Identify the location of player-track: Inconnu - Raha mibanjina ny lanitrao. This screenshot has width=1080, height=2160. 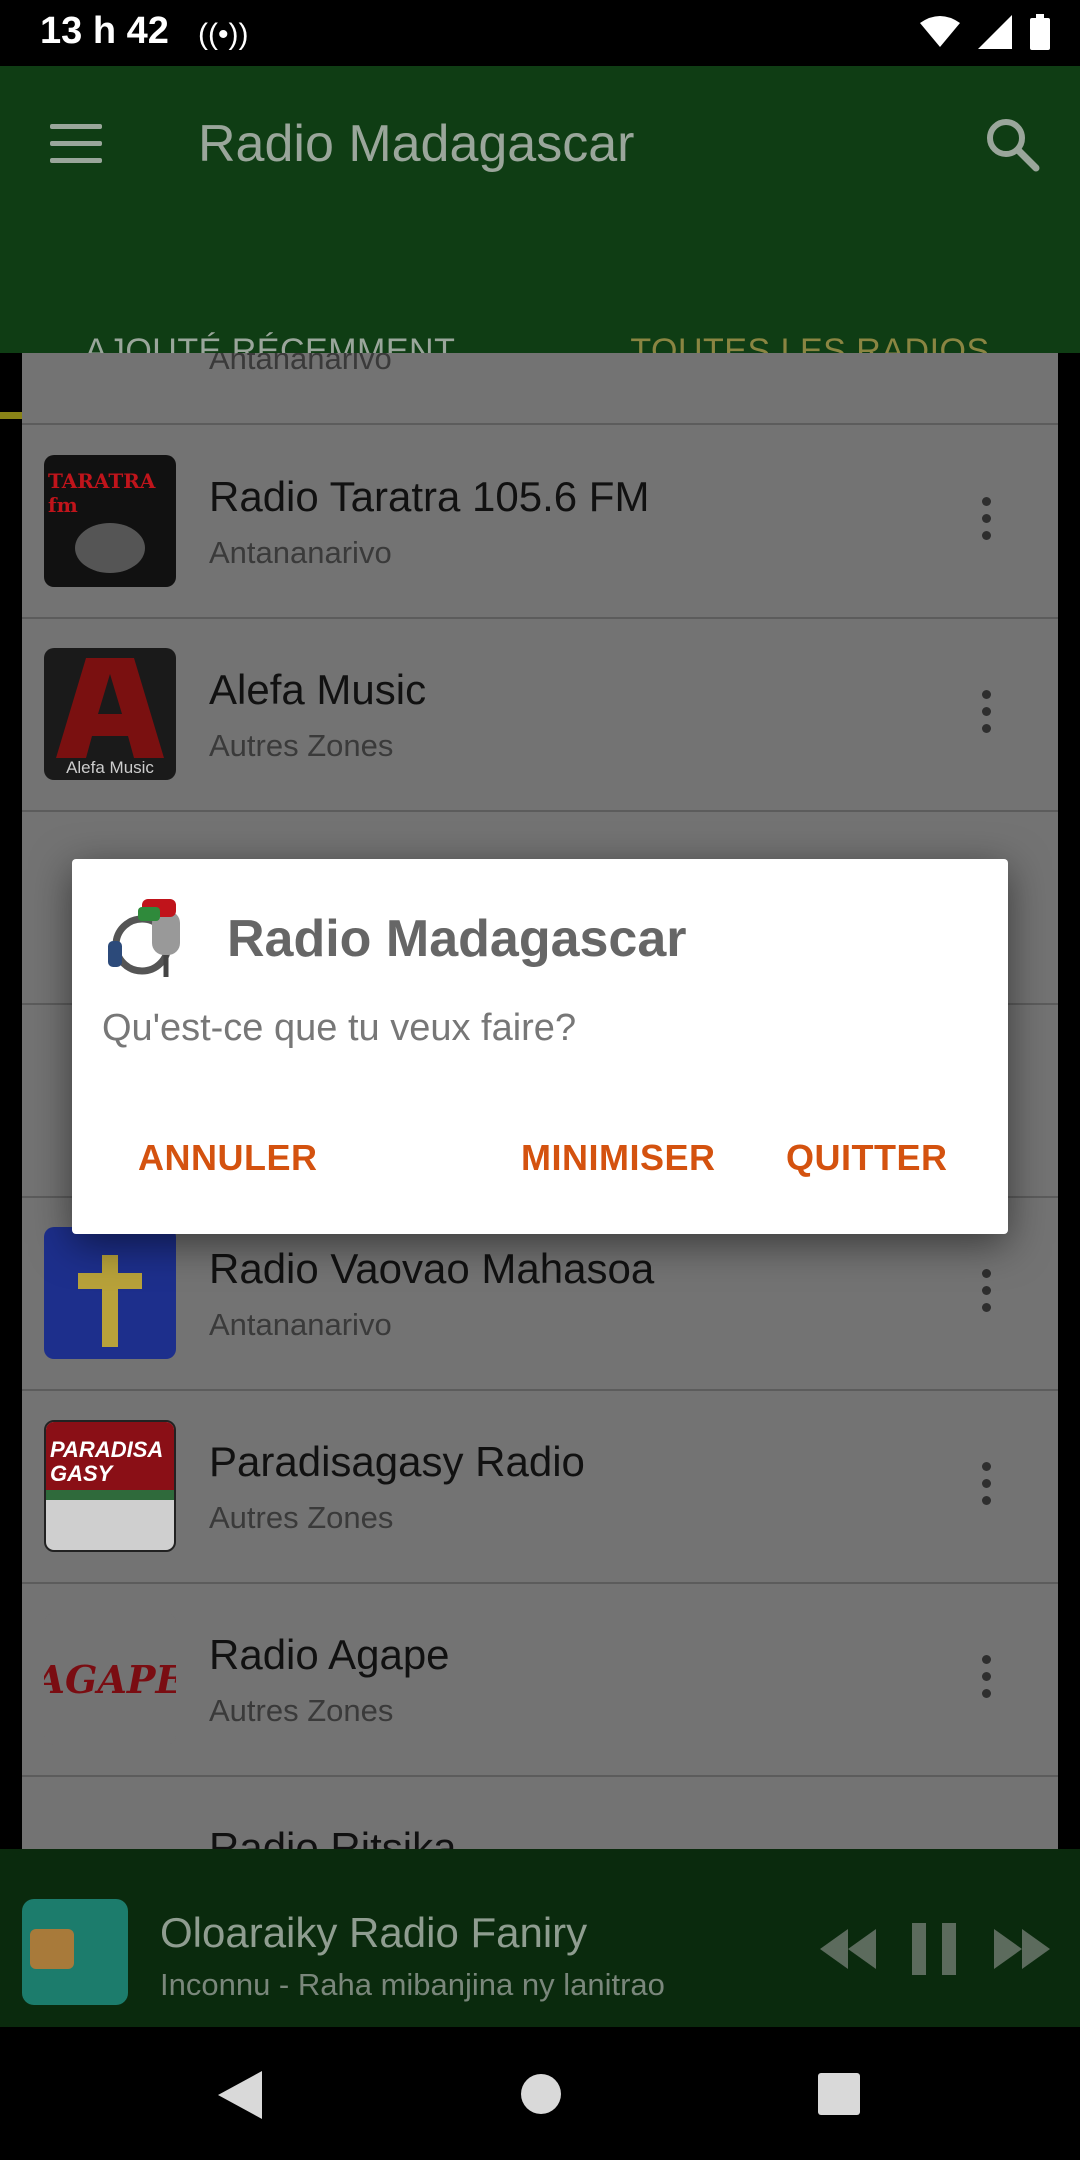
(412, 1984).